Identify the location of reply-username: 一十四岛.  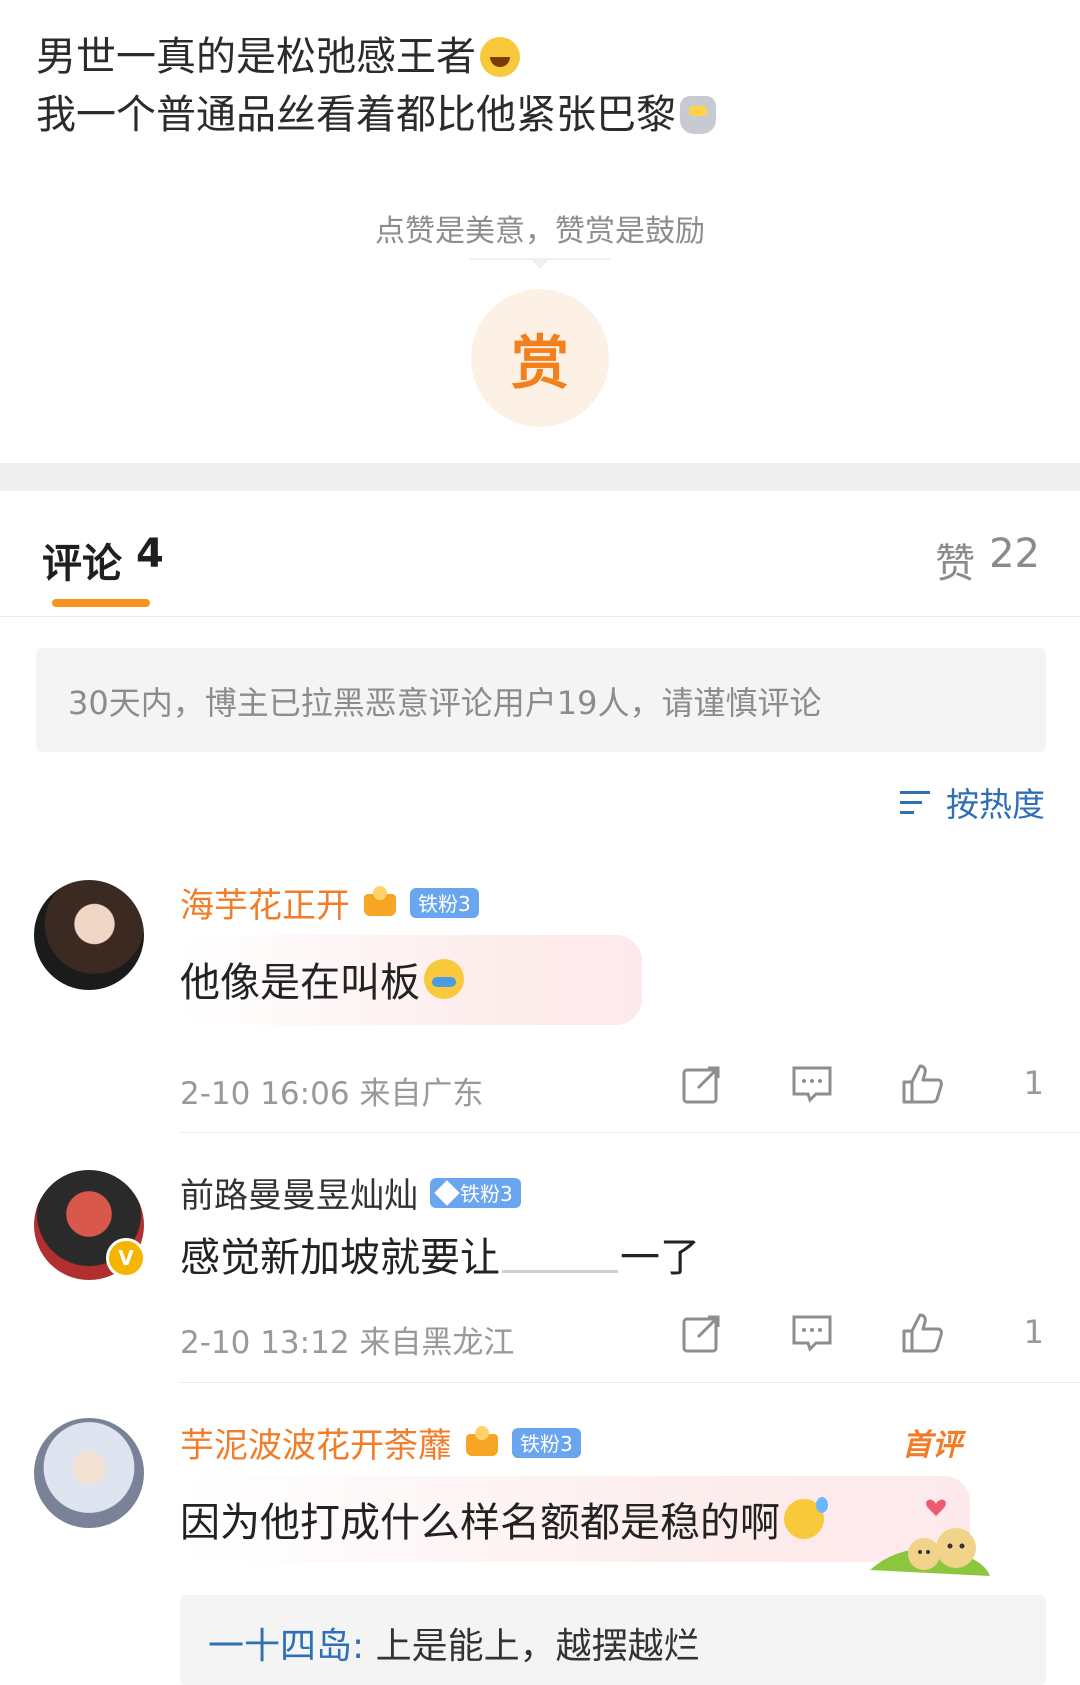
(280, 1646).